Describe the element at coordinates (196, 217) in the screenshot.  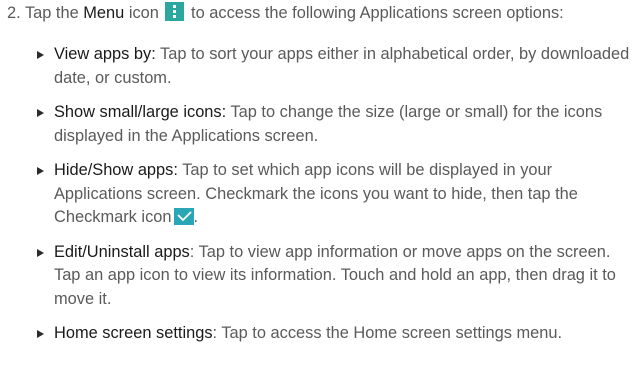
I see `item-text-end: .` at that location.